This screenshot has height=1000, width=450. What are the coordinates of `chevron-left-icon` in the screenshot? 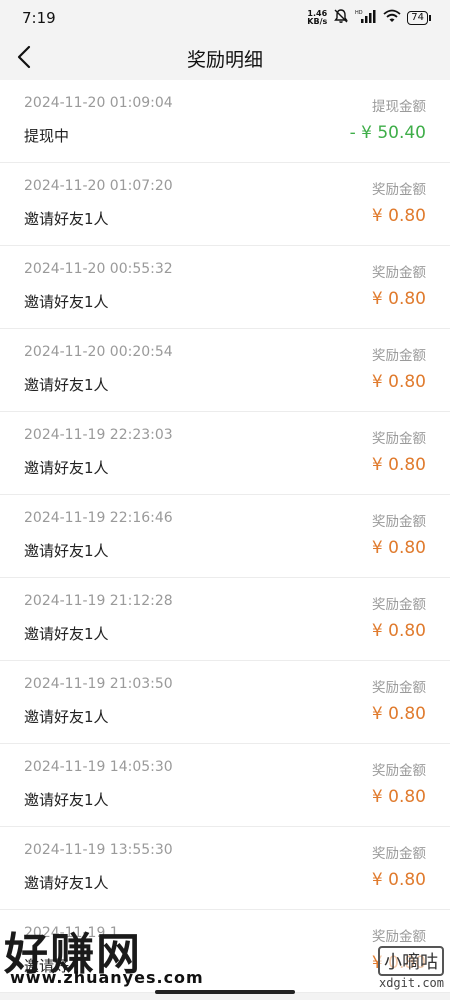 It's located at (24, 57).